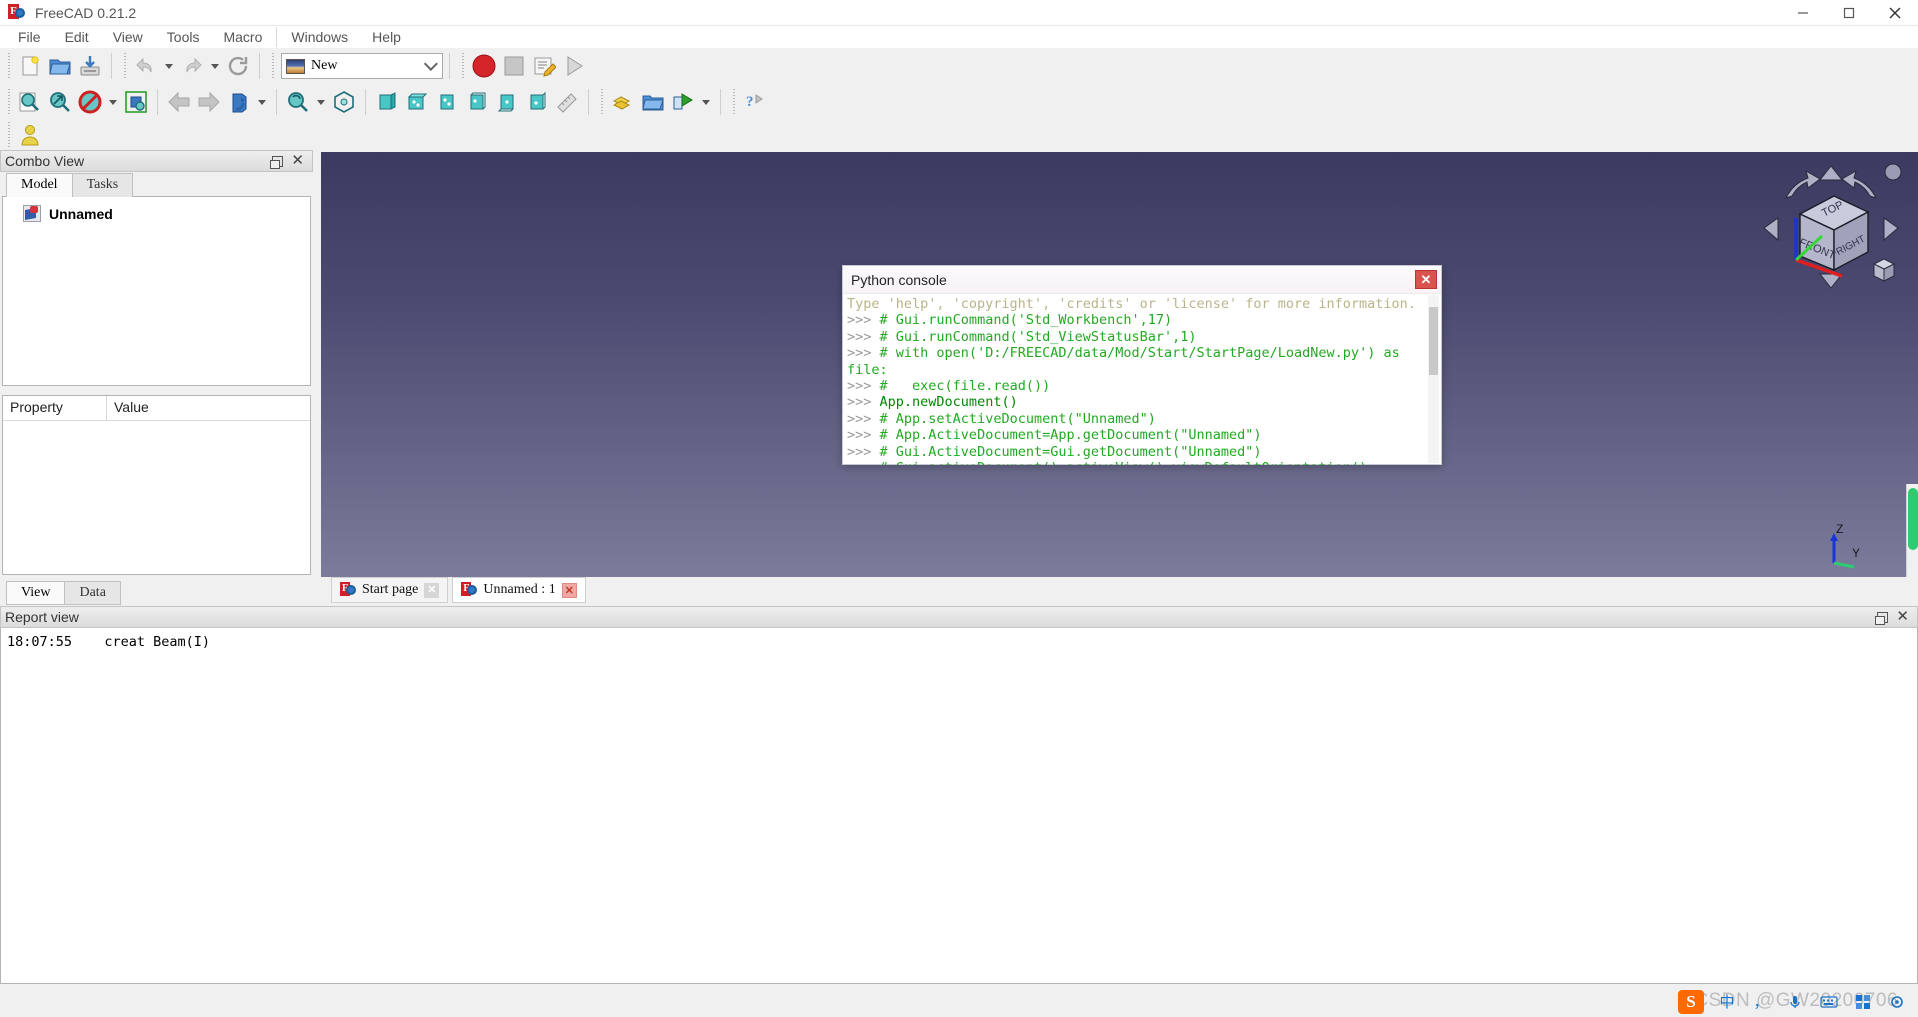 This screenshot has width=1918, height=1017. I want to click on macro-record-icon, so click(484, 66).